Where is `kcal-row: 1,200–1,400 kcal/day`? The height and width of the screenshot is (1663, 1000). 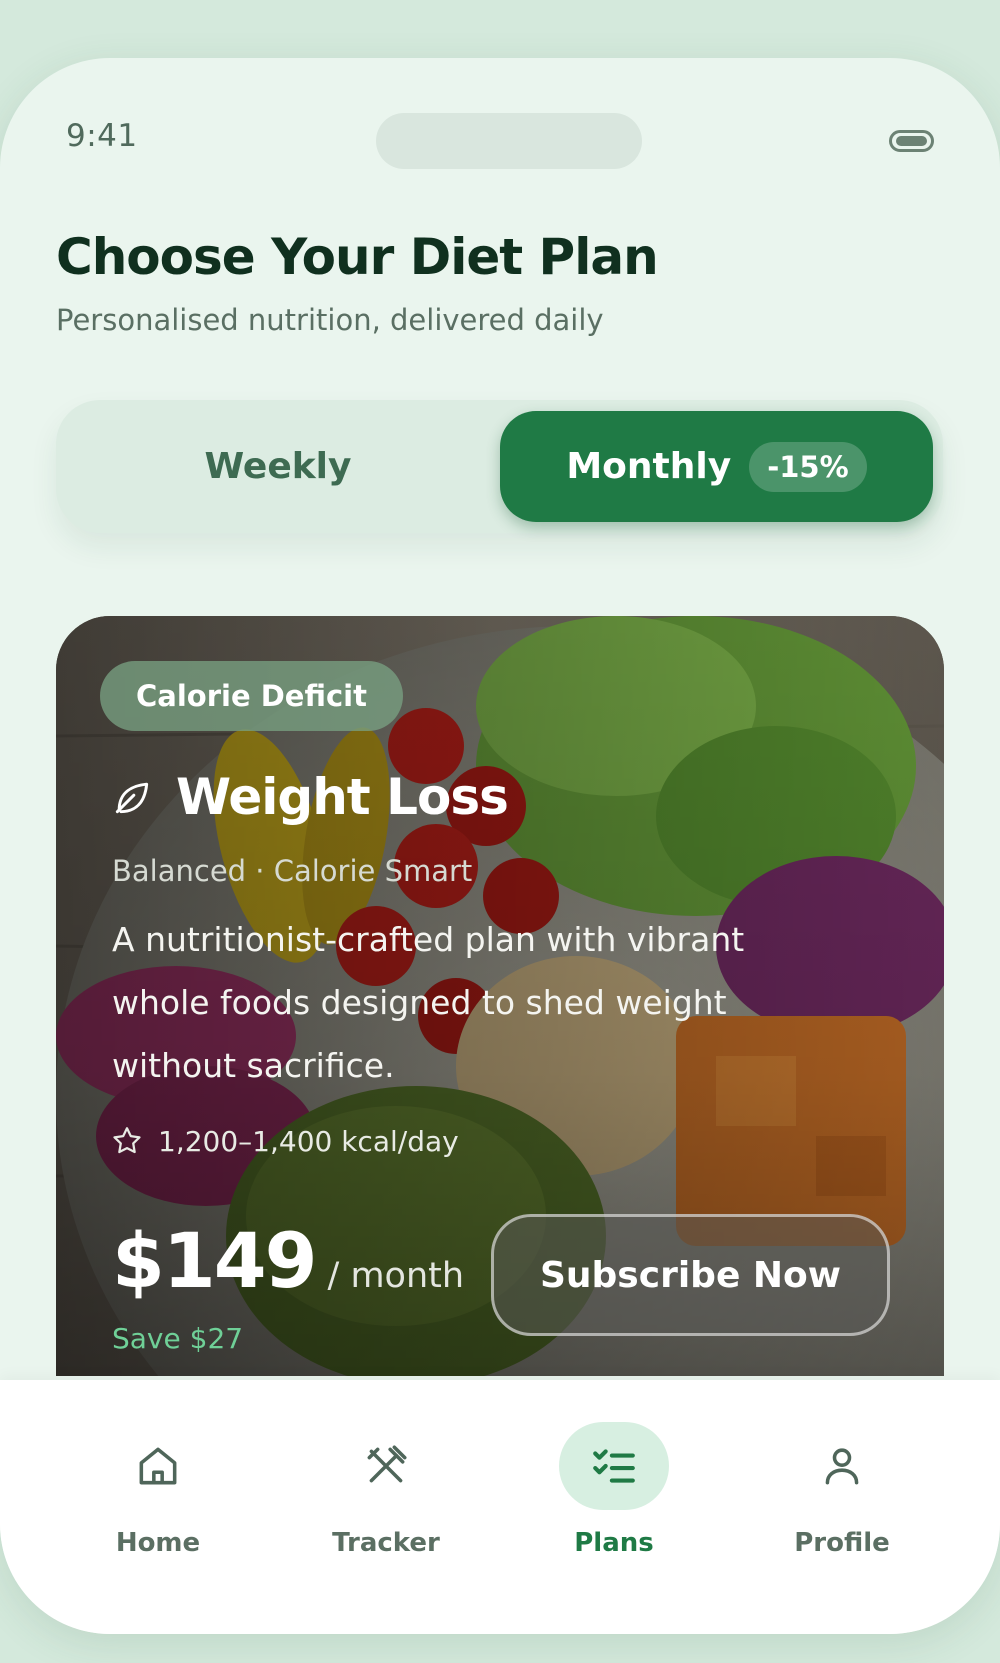 kcal-row: 1,200–1,400 kcal/day is located at coordinates (284, 1141).